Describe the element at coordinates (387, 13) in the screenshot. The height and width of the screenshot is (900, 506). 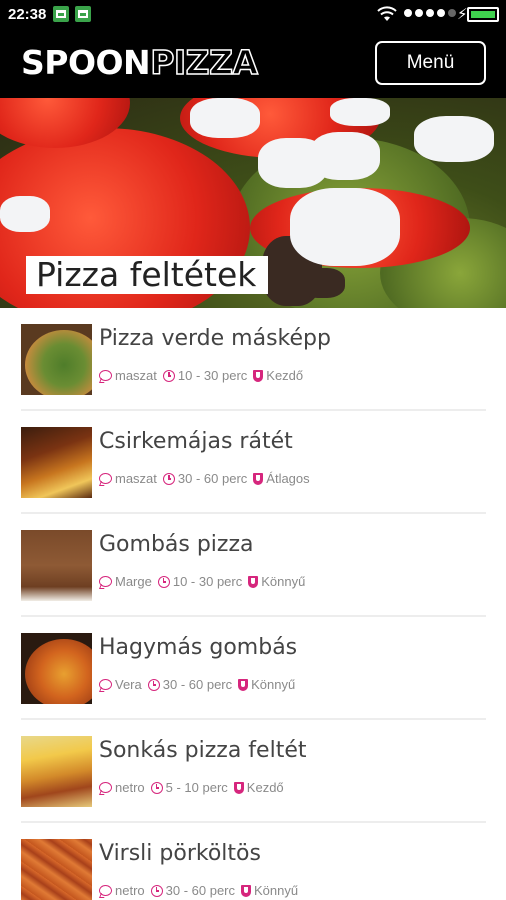
I see `wifi-icon` at that location.